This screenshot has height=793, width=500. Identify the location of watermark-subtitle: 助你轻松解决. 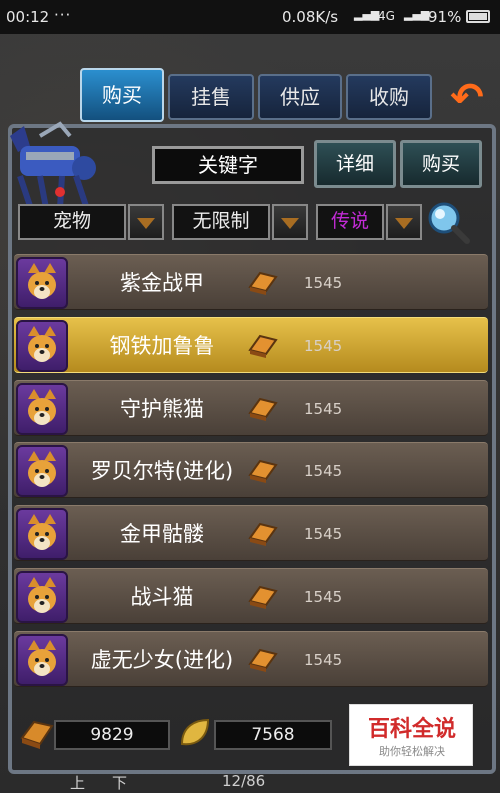
(412, 751).